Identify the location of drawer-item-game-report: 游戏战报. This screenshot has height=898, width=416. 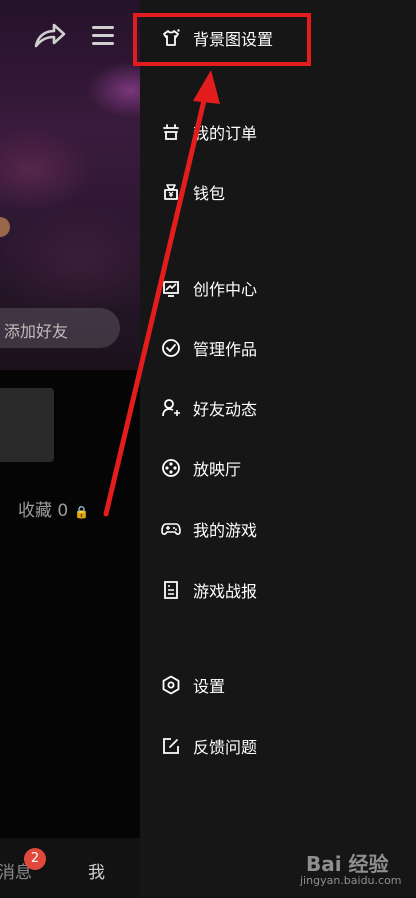
(208, 590).